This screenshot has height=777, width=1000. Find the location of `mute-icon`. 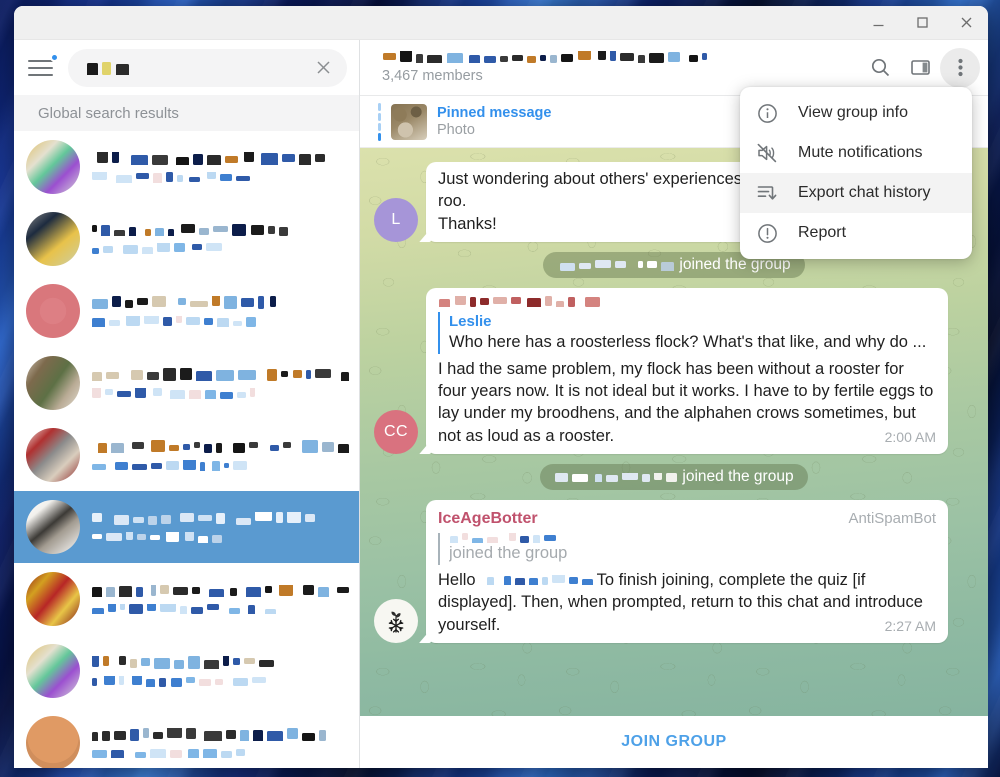

mute-icon is located at coordinates (767, 153).